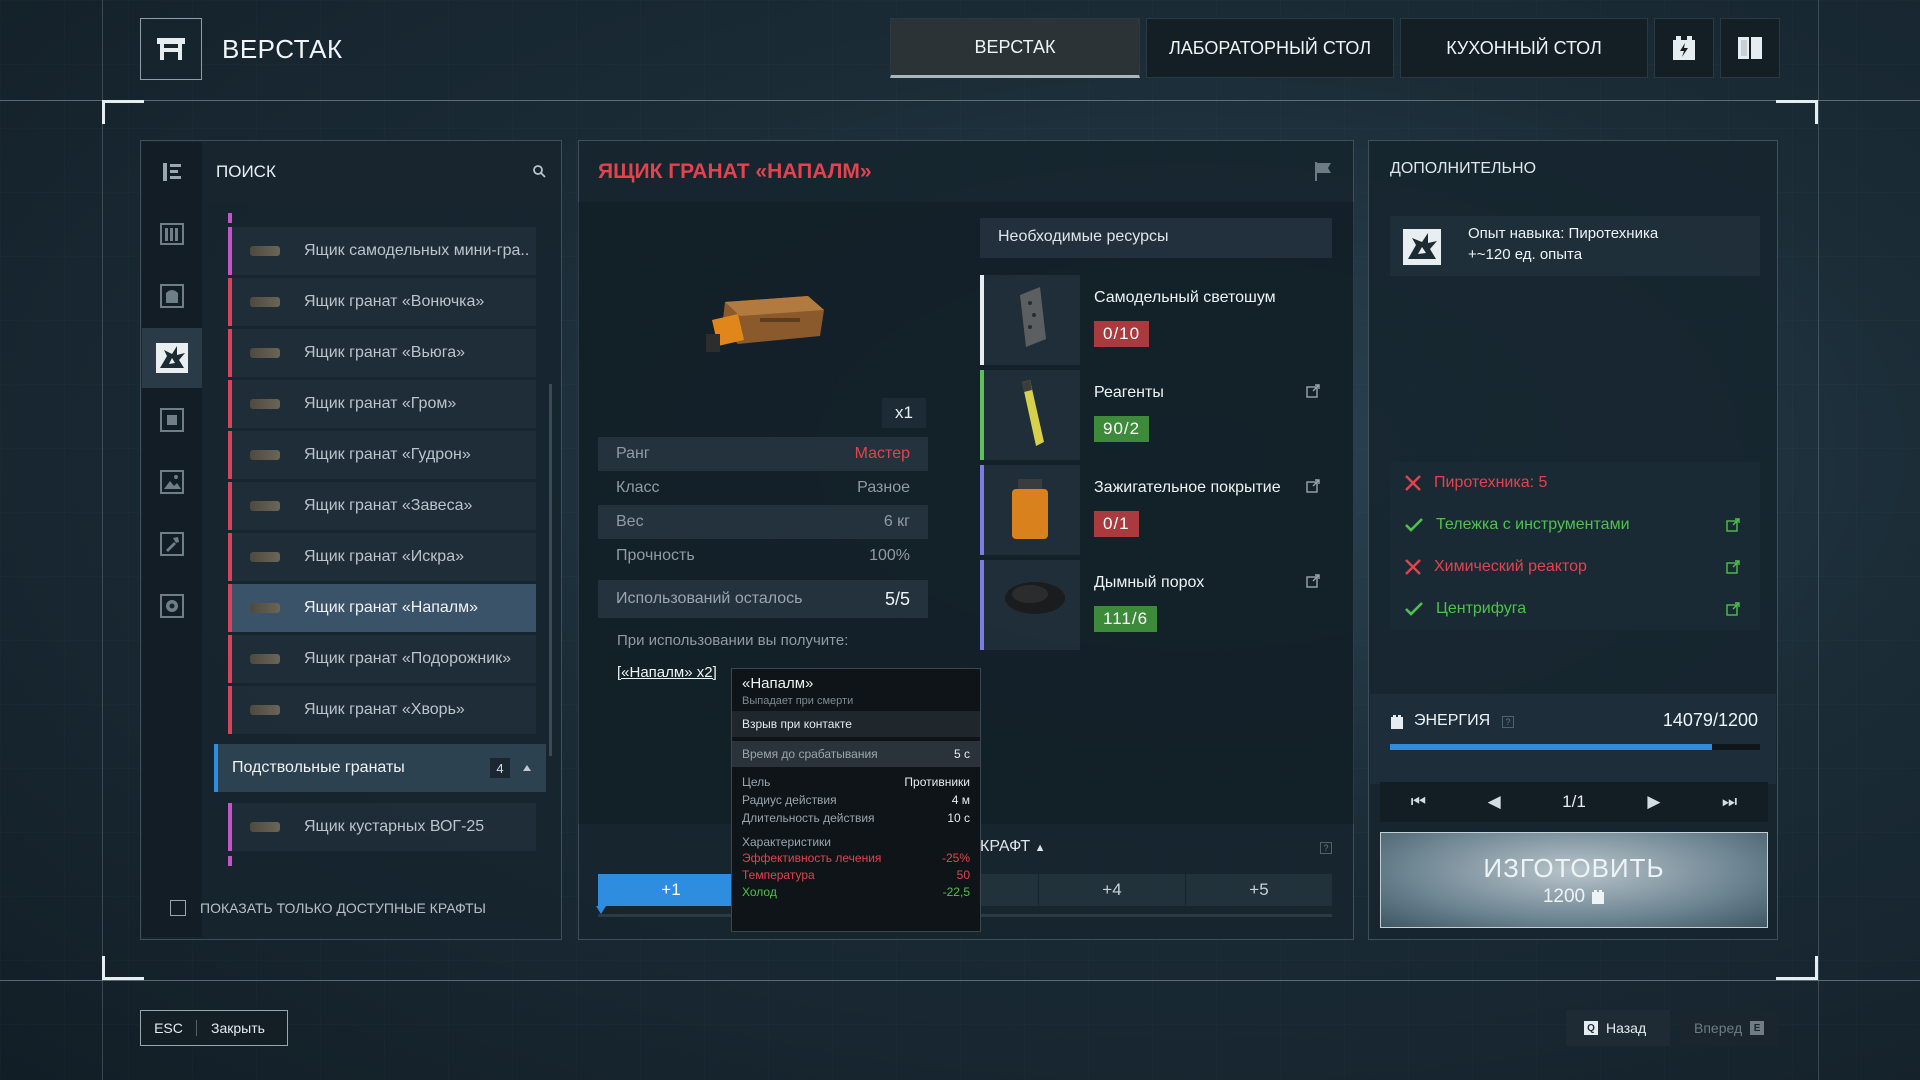 The width and height of the screenshot is (1920, 1080). I want to click on tooltip-row-label: Время до срабатывания, so click(810, 754).